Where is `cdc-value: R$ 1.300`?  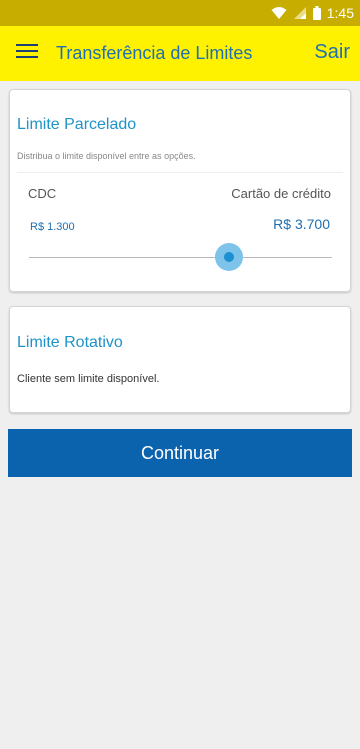
cdc-value: R$ 1.300 is located at coordinates (52, 227).